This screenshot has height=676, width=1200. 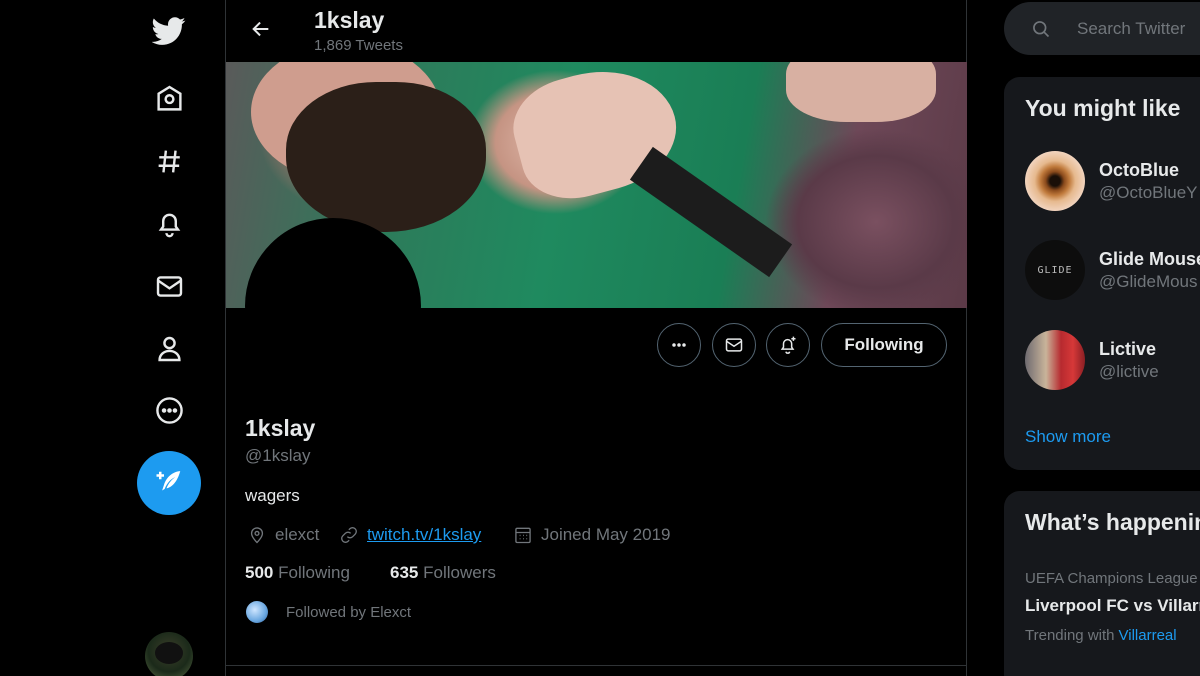 What do you see at coordinates (1103, 108) in the screenshot?
I see `you-might-like-title: You might like` at bounding box center [1103, 108].